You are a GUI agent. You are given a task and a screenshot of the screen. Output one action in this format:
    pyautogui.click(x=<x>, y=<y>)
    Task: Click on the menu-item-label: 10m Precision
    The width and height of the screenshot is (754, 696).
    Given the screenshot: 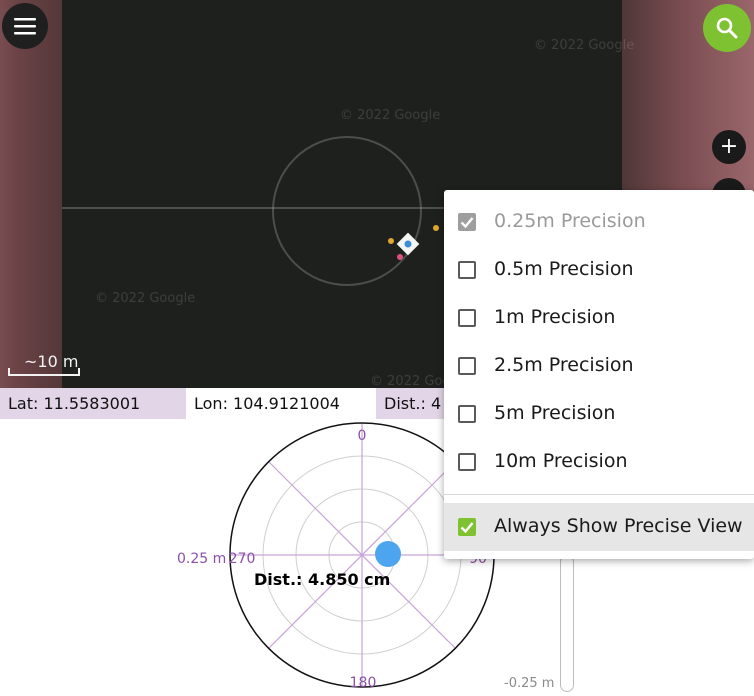 What is the action you would take?
    pyautogui.click(x=561, y=461)
    